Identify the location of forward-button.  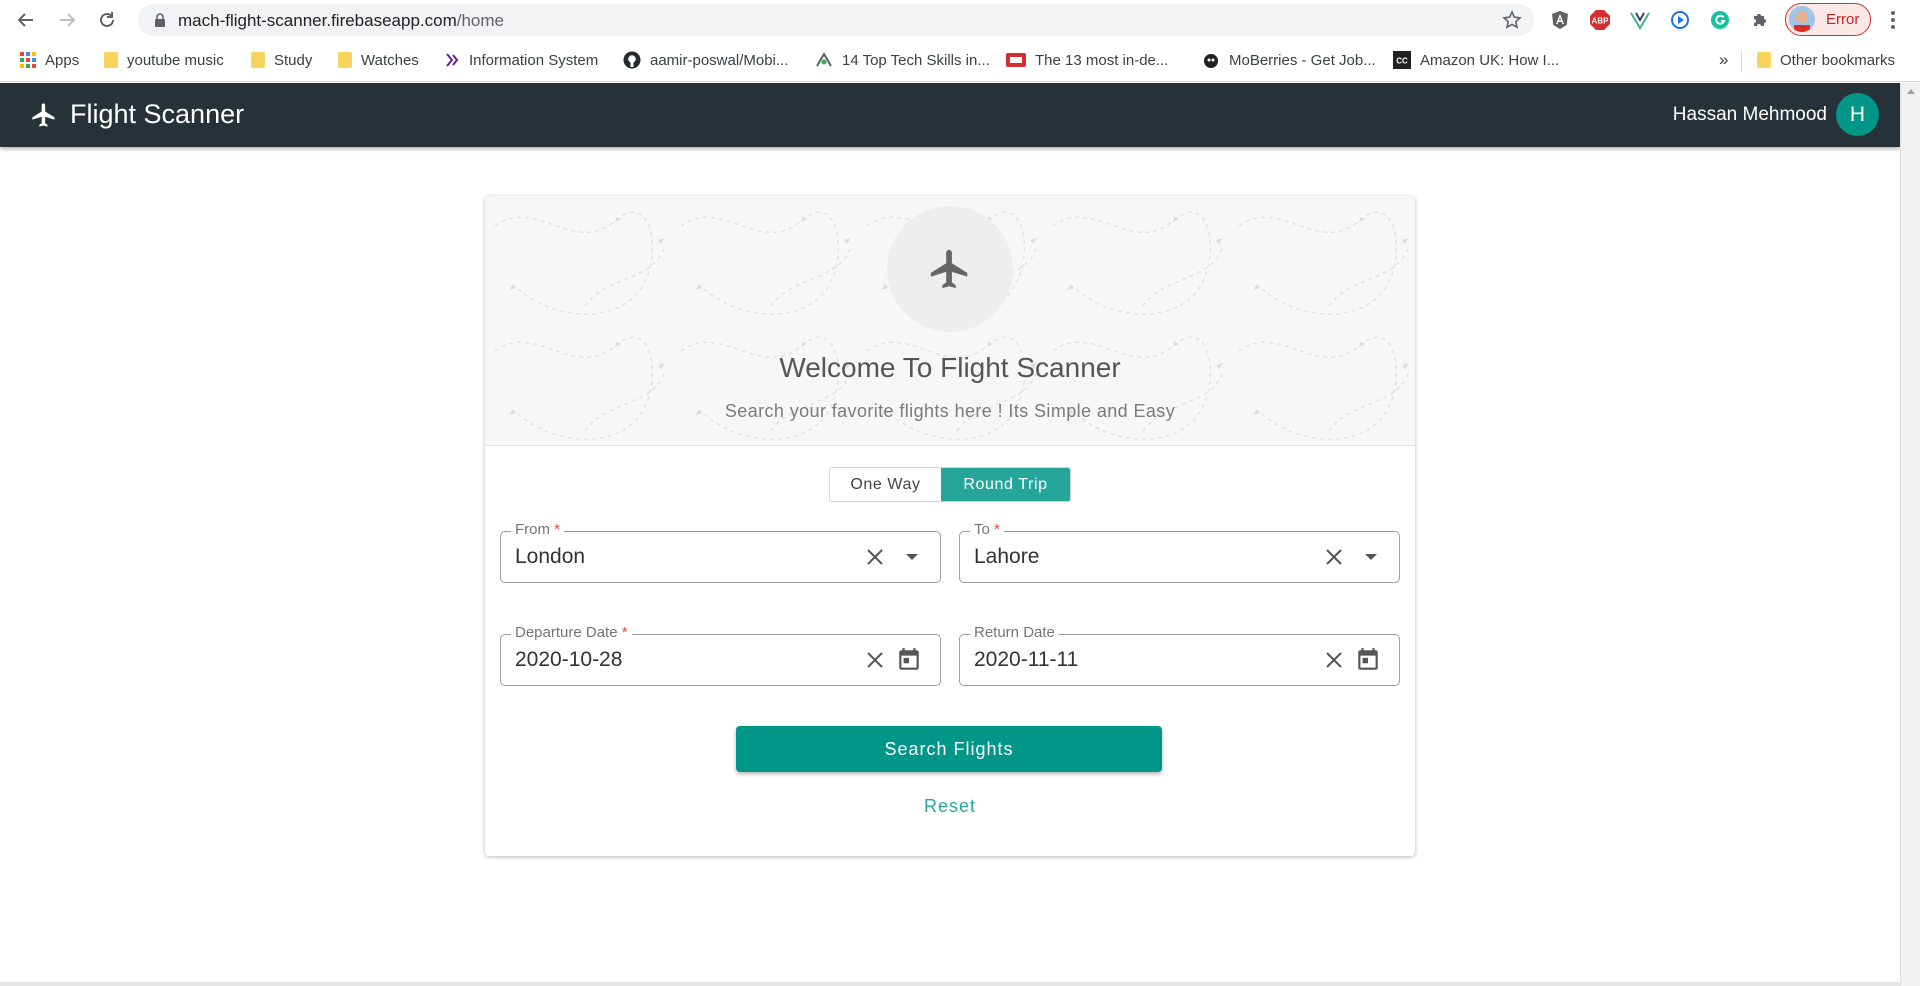
(67, 20).